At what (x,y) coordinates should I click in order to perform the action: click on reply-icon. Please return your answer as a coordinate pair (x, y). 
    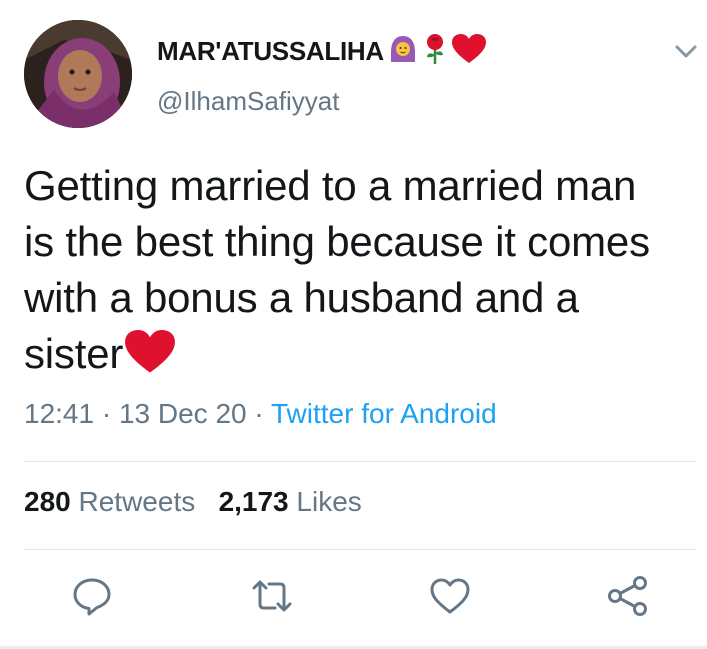
    Looking at the image, I should click on (92, 596).